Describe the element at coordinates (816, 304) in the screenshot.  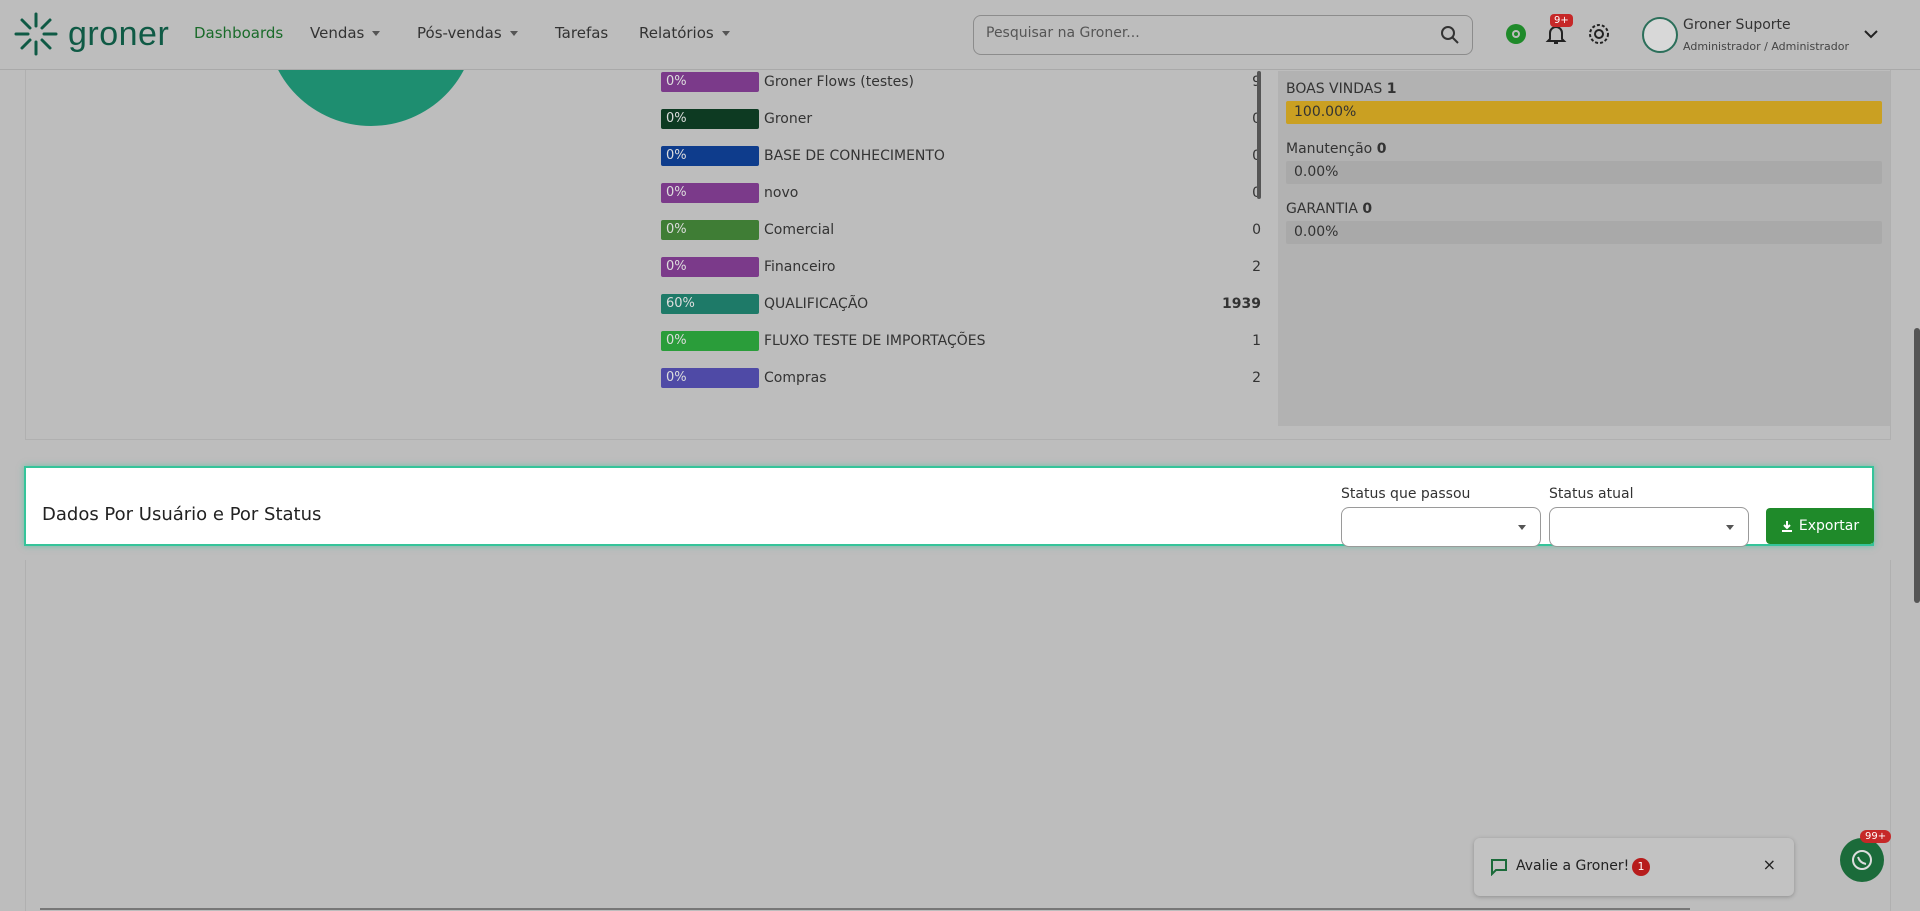
I see `status-name: QUALIFICAÇÃO` at that location.